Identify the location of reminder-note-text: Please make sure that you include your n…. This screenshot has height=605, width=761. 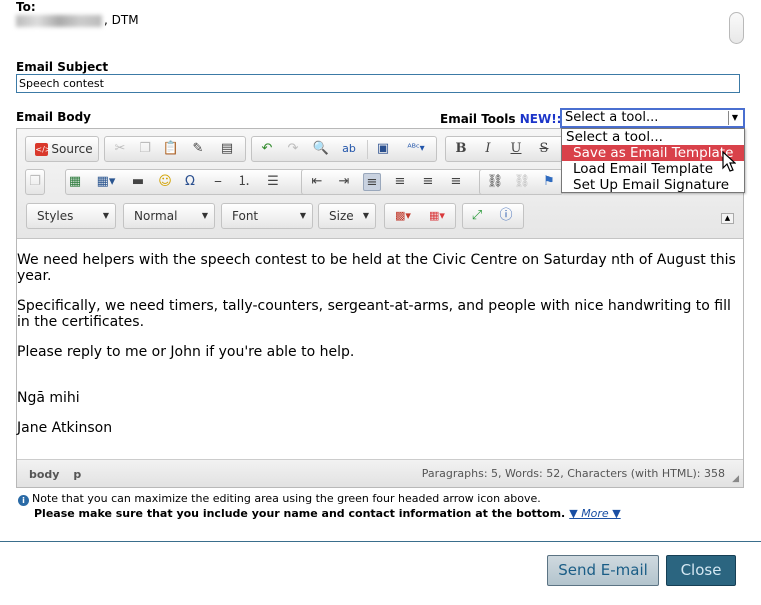
(300, 513).